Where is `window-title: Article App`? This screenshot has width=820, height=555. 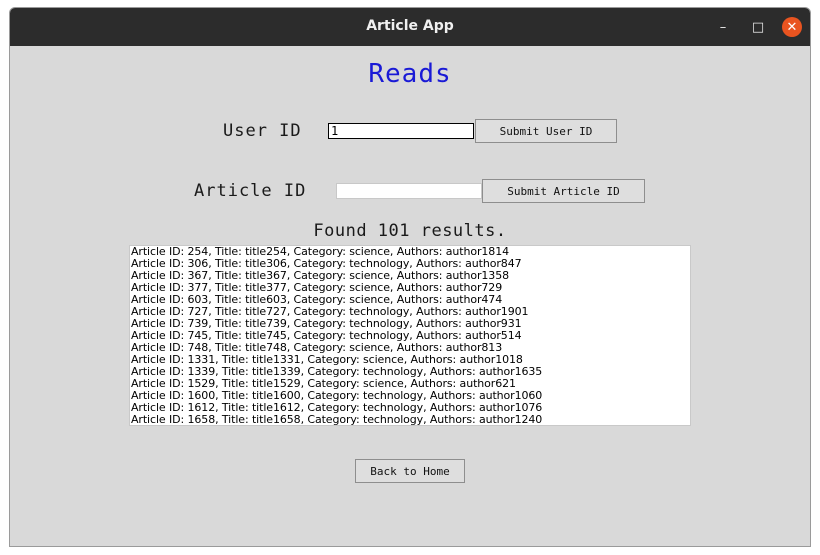
window-title: Article App is located at coordinates (410, 26).